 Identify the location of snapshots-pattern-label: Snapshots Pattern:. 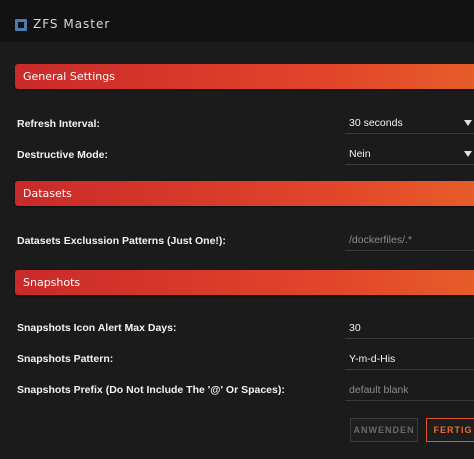
(65, 359).